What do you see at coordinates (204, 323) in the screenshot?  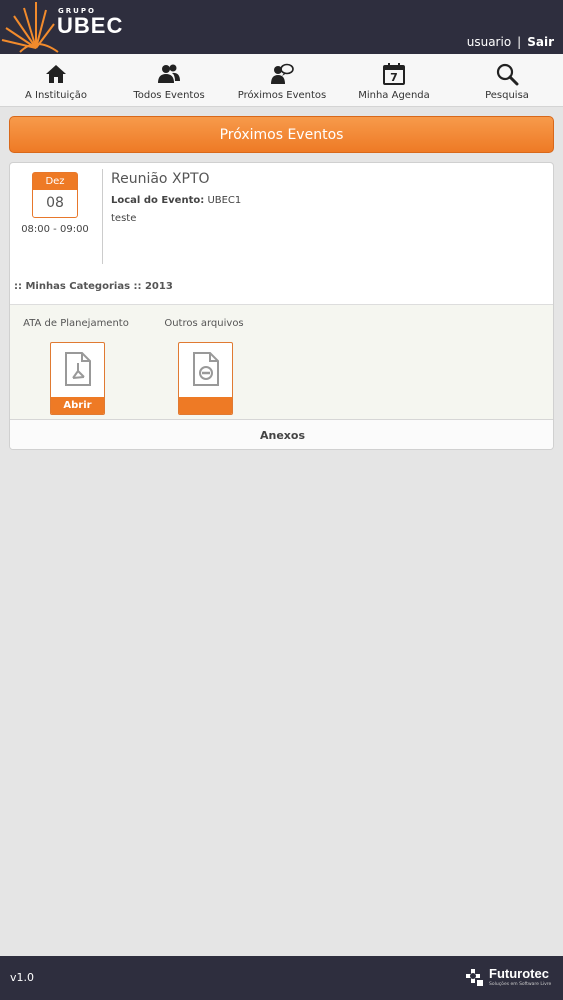 I see `file-label: Outros arquivos` at bounding box center [204, 323].